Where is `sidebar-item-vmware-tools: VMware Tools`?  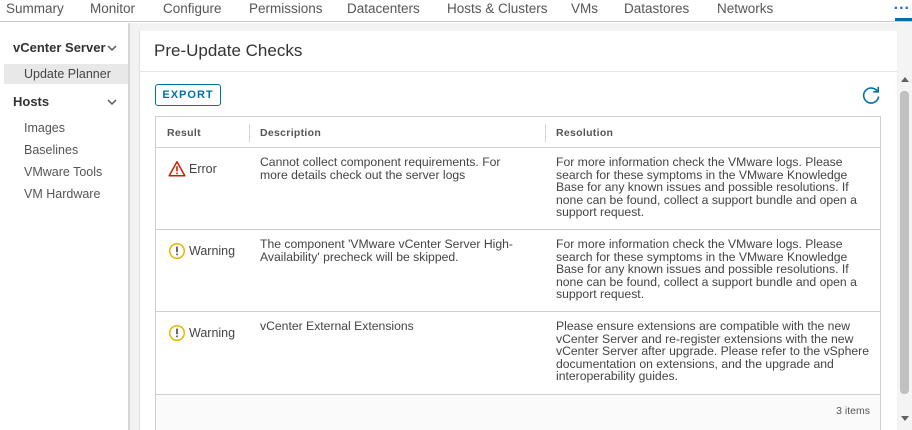
sidebar-item-vmware-tools: VMware Tools is located at coordinates (63, 172).